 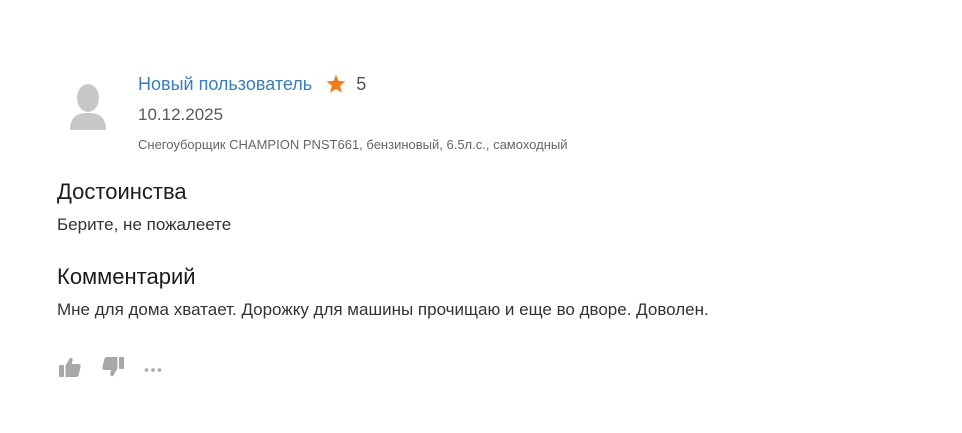 What do you see at coordinates (361, 83) in the screenshot?
I see `rating-value: 5` at bounding box center [361, 83].